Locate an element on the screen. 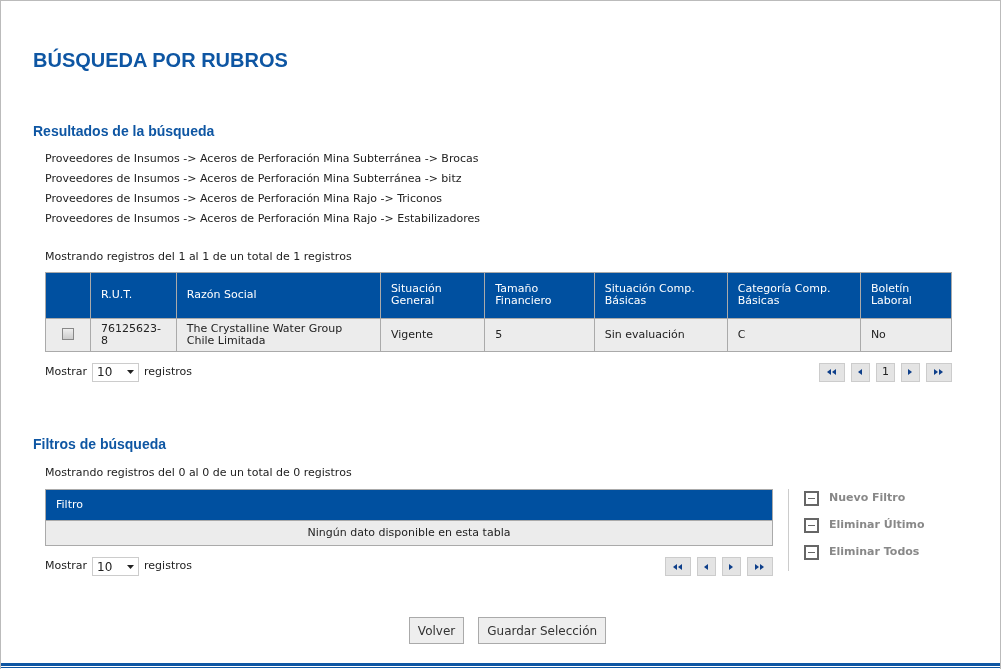 Image resolution: width=1001 pixels, height=669 pixels. table-cell: No is located at coordinates (906, 334).